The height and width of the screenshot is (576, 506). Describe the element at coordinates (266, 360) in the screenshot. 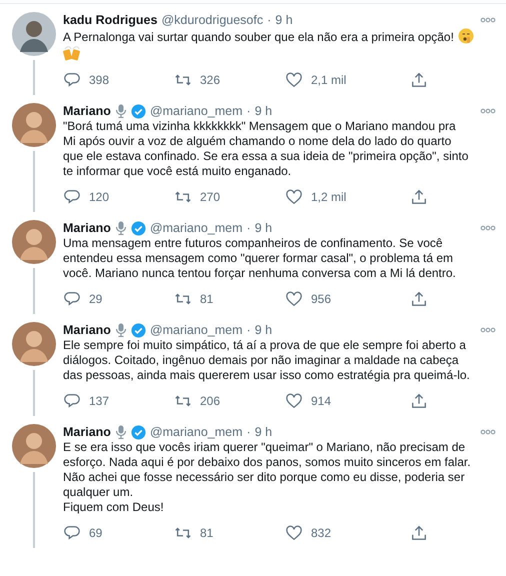

I see `tweet-text: Ele sempre foi muito simpático, tá aí a prova de que ele sempre foi aberto a diálogos. Coitado, ingênuo demais por não imaginar a maldade na cabeça das pessoas, ainda mais quererem usar isso como estratégia pra queimá-lo.` at that location.